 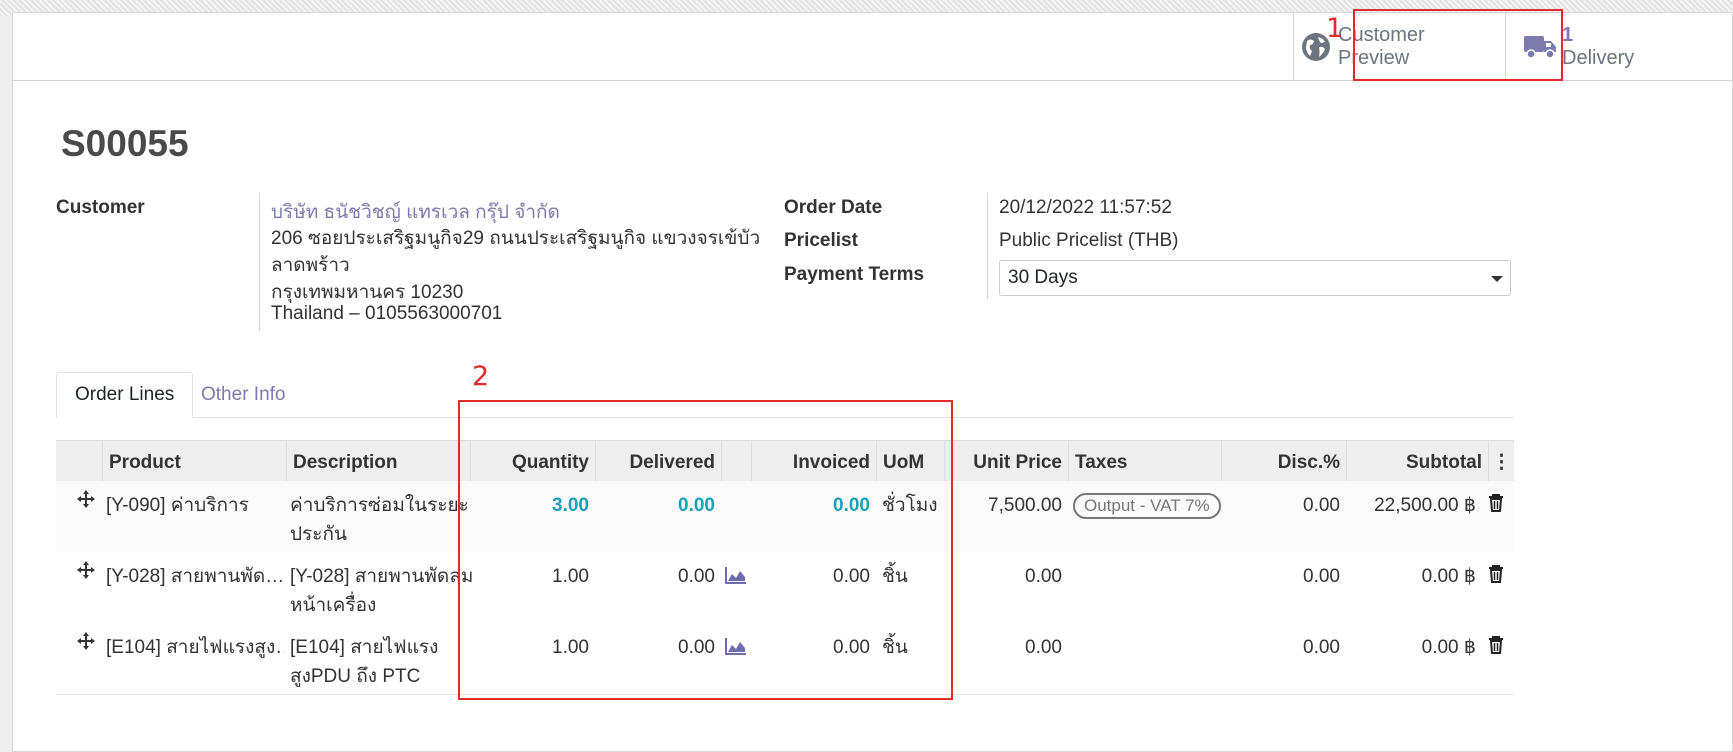 I want to click on description-line-1: ค่าบริการซ่อมในระยะ, so click(x=379, y=505).